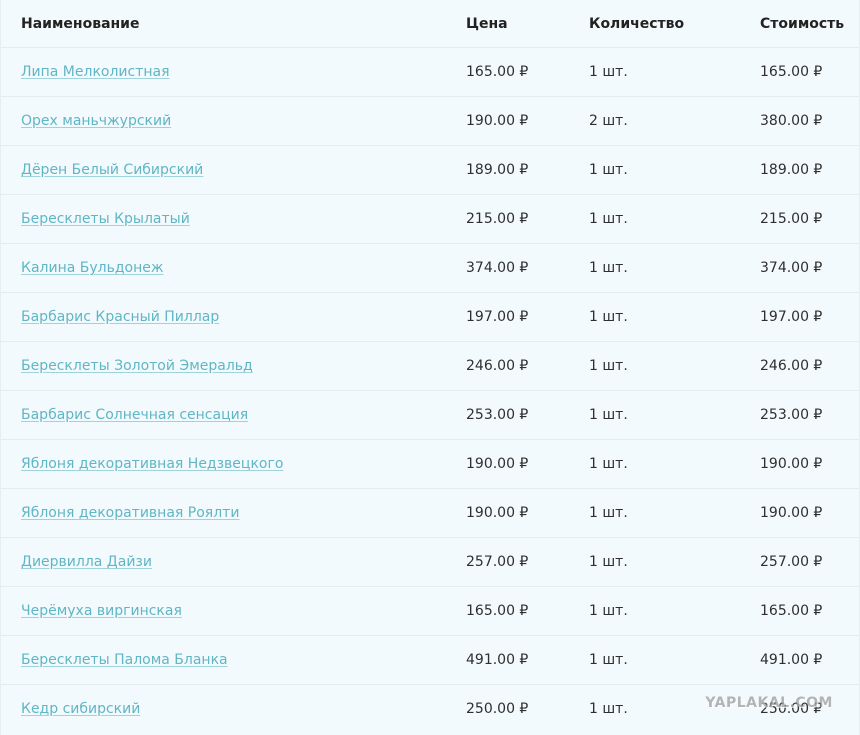 Image resolution: width=860 pixels, height=735 pixels. Describe the element at coordinates (507, 366) in the screenshot. I see `price-cell: 246.00 ₽` at that location.